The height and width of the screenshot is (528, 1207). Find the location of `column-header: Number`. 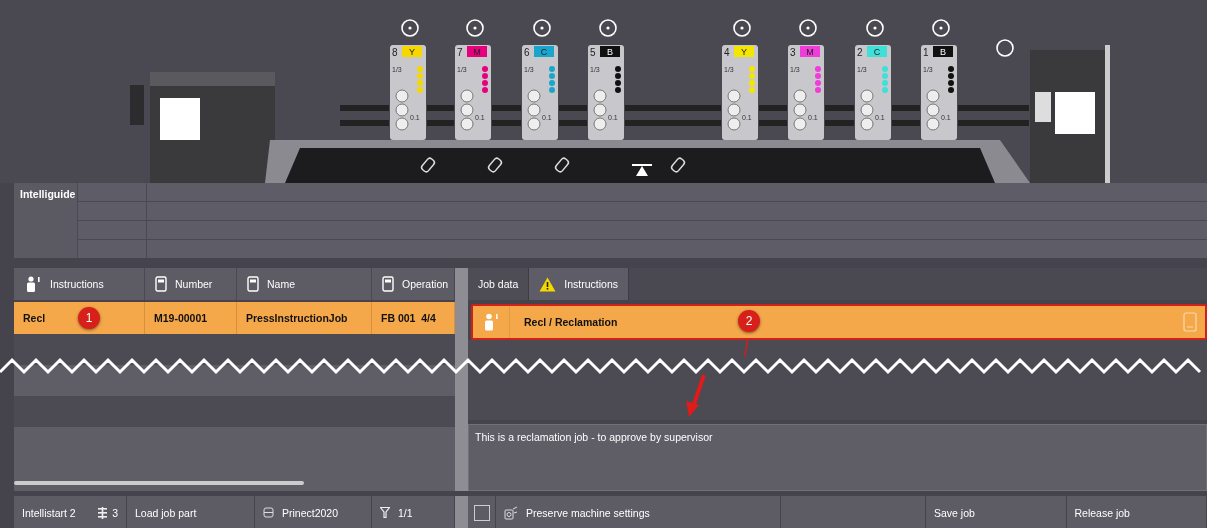

column-header: Number is located at coordinates (191, 284).